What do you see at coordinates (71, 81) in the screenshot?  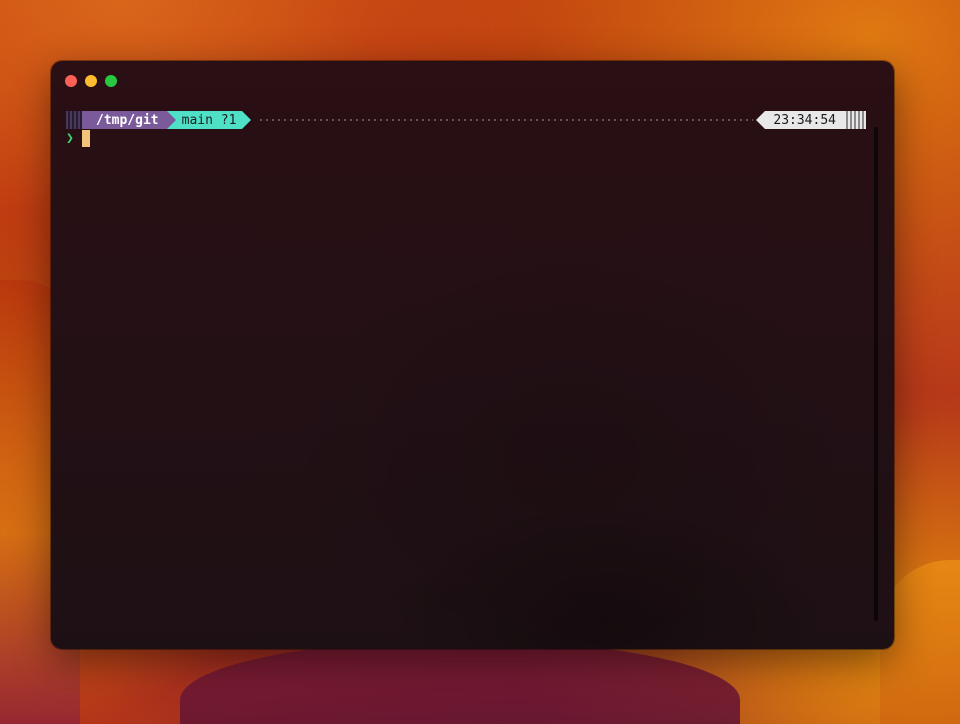 I see `close-icon` at bounding box center [71, 81].